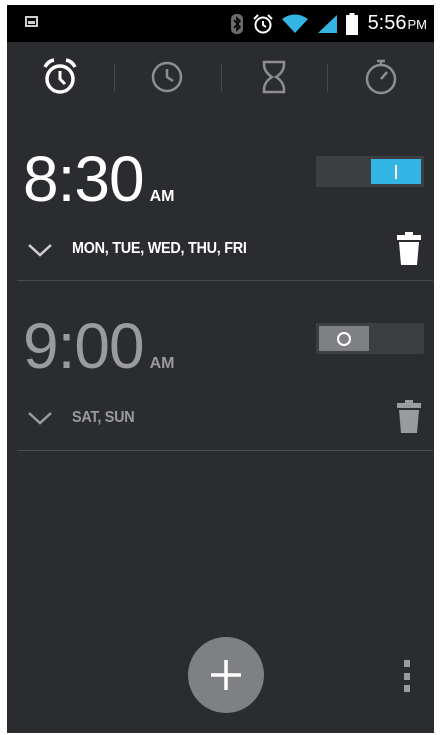  What do you see at coordinates (159, 249) in the screenshot?
I see `alarm-repeat-days: MON, TUE, WED, THU, FRI` at bounding box center [159, 249].